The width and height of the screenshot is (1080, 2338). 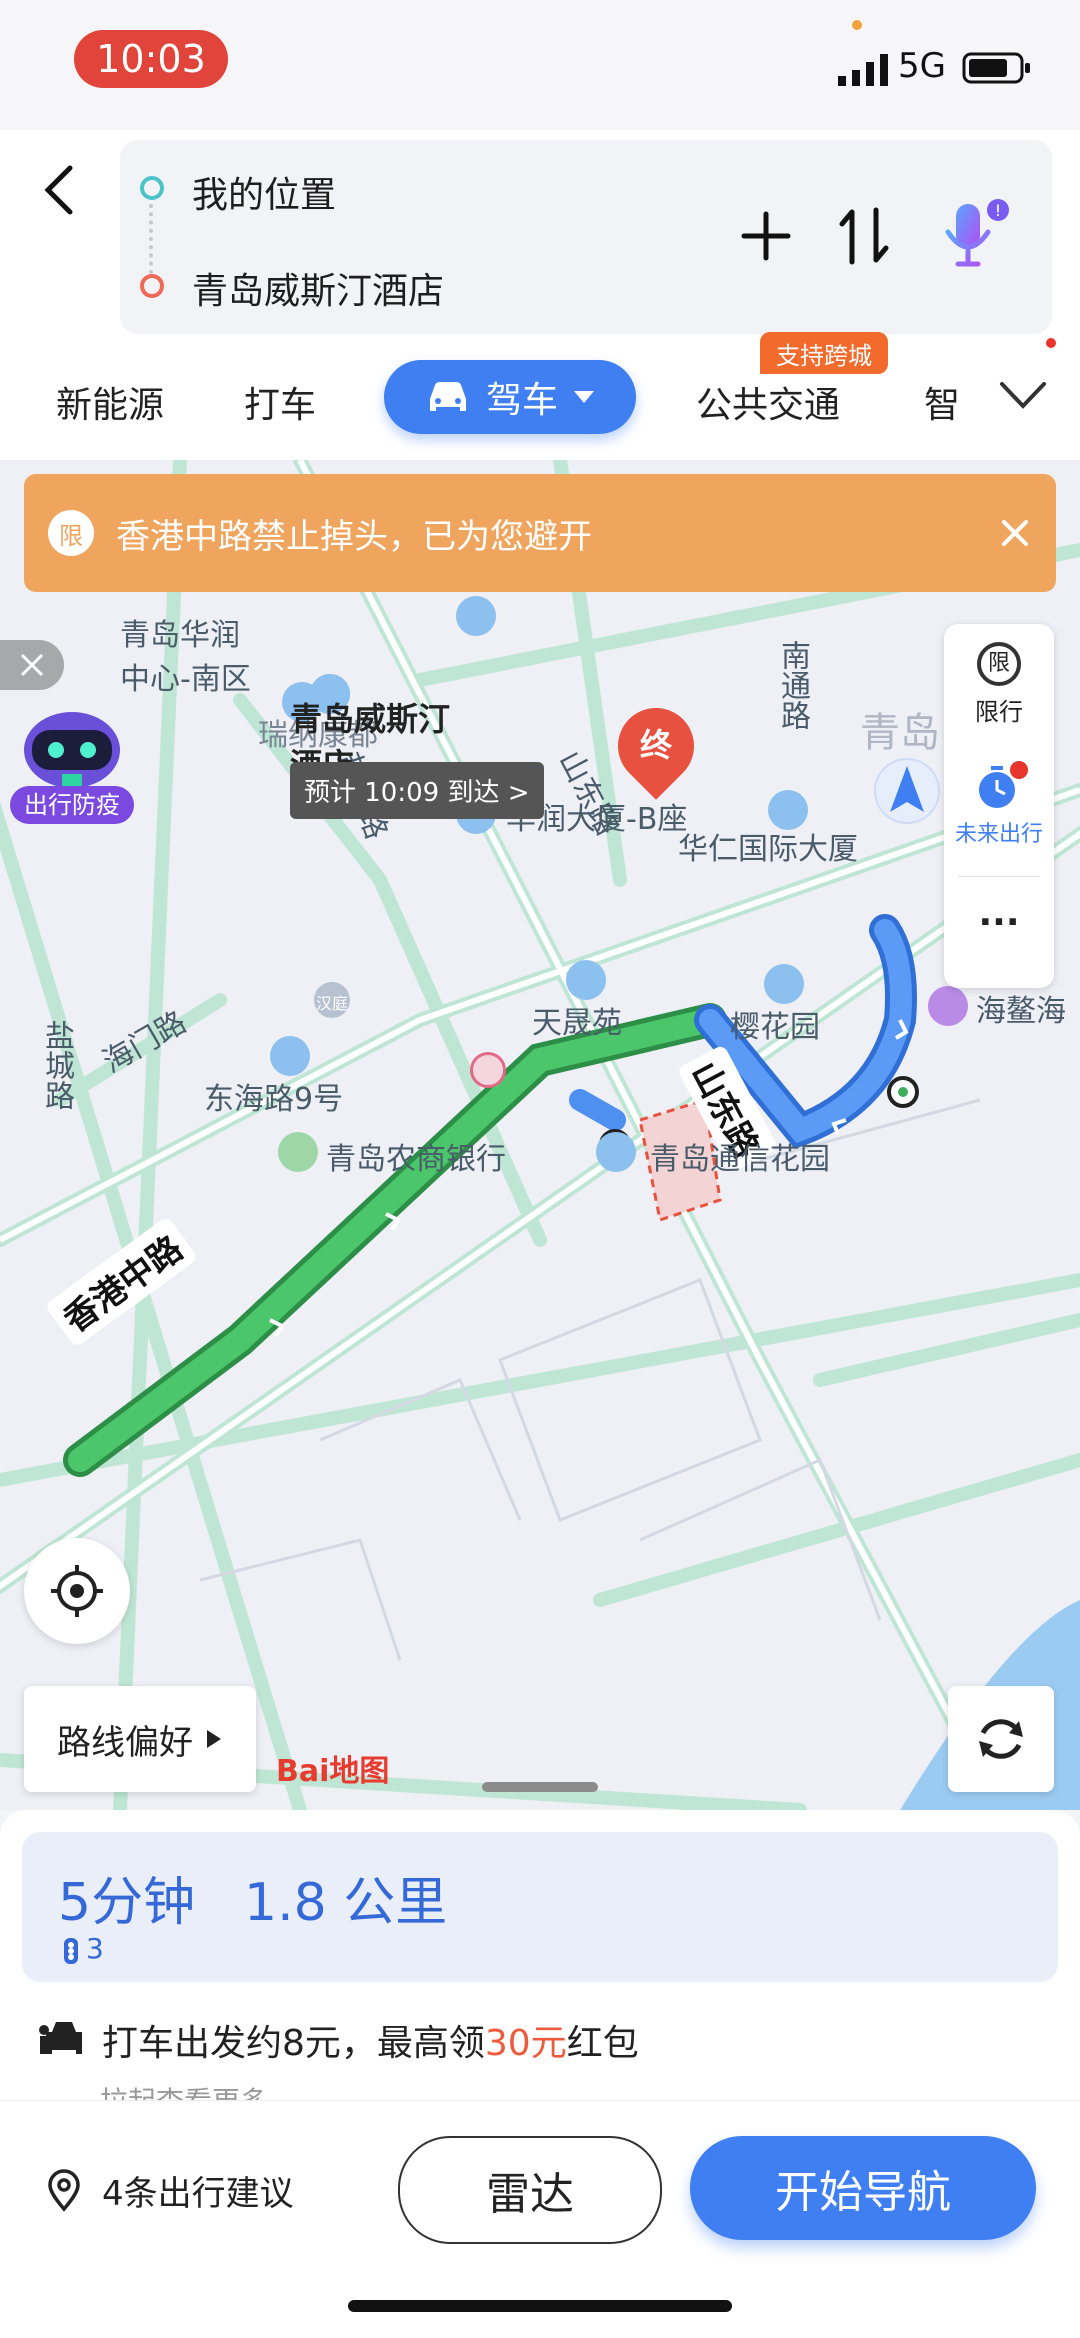 What do you see at coordinates (540, 1907) in the screenshot?
I see `route-summary-card: 5分钟 1.8 公里 3` at bounding box center [540, 1907].